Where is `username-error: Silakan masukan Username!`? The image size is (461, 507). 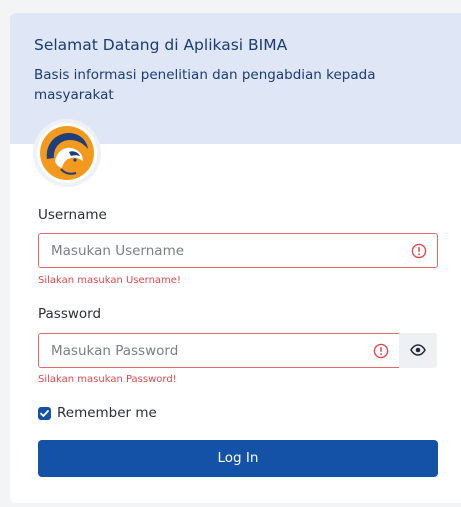
username-error: Silakan masukan Username! is located at coordinates (109, 280).